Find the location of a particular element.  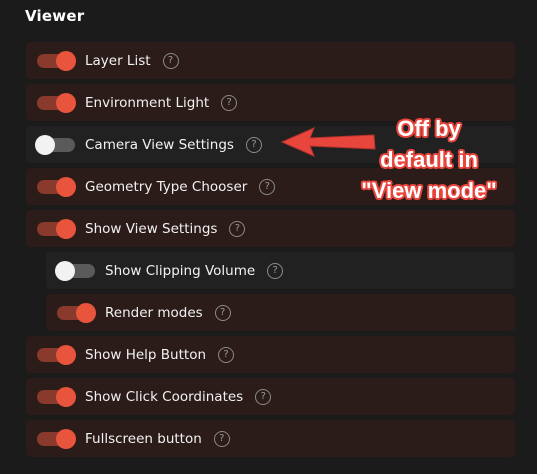

setting-label: Camera View Settings is located at coordinates (159, 144).